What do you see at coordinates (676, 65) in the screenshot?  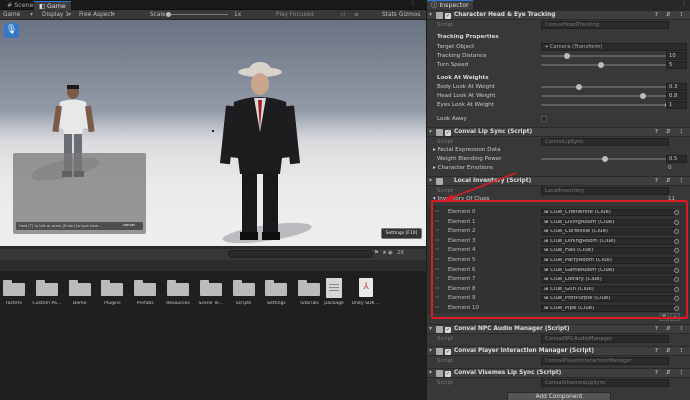 I see `turn-speed-input: 5` at bounding box center [676, 65].